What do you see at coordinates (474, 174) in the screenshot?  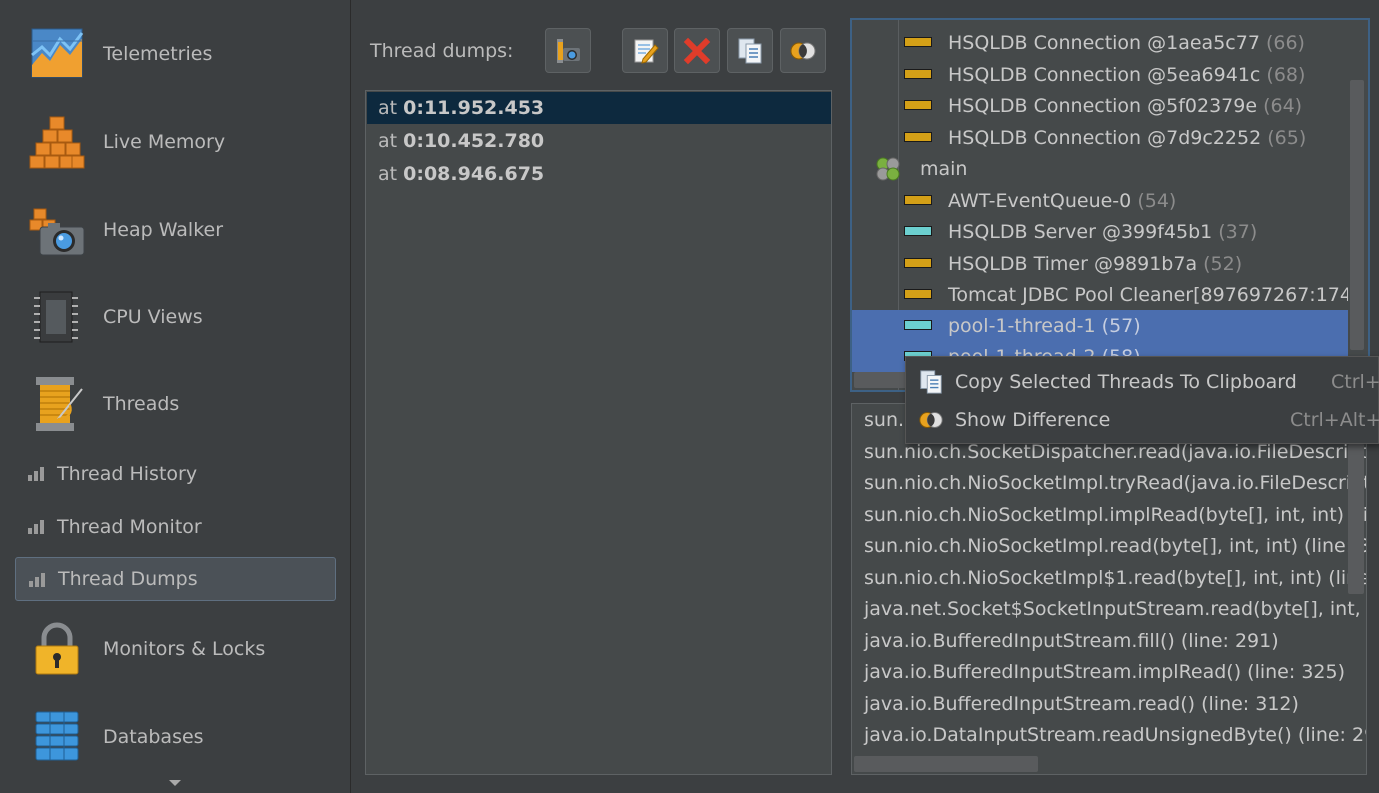 I see `dump-time: 0:08.946.675` at bounding box center [474, 174].